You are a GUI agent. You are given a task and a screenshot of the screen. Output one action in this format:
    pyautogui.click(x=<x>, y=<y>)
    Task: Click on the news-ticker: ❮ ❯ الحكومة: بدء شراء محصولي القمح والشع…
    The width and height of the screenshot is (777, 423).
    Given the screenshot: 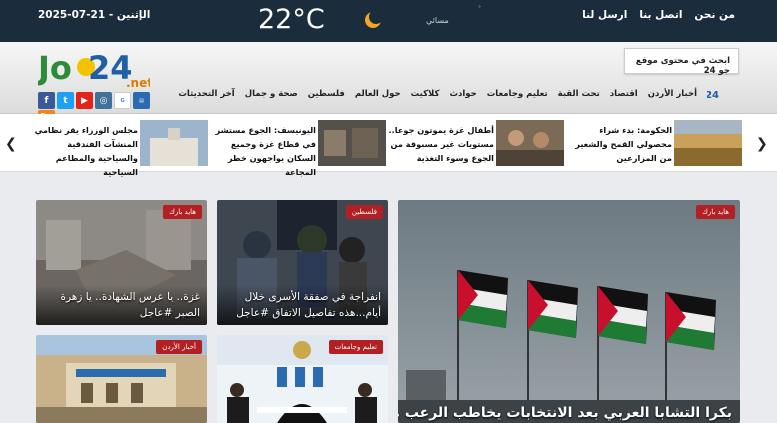 What is the action you would take?
    pyautogui.click(x=388, y=145)
    